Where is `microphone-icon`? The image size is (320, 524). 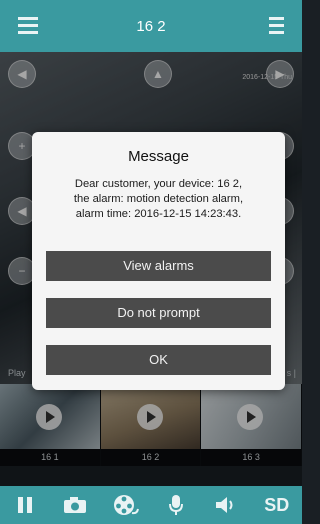
microphone-icon is located at coordinates (176, 505).